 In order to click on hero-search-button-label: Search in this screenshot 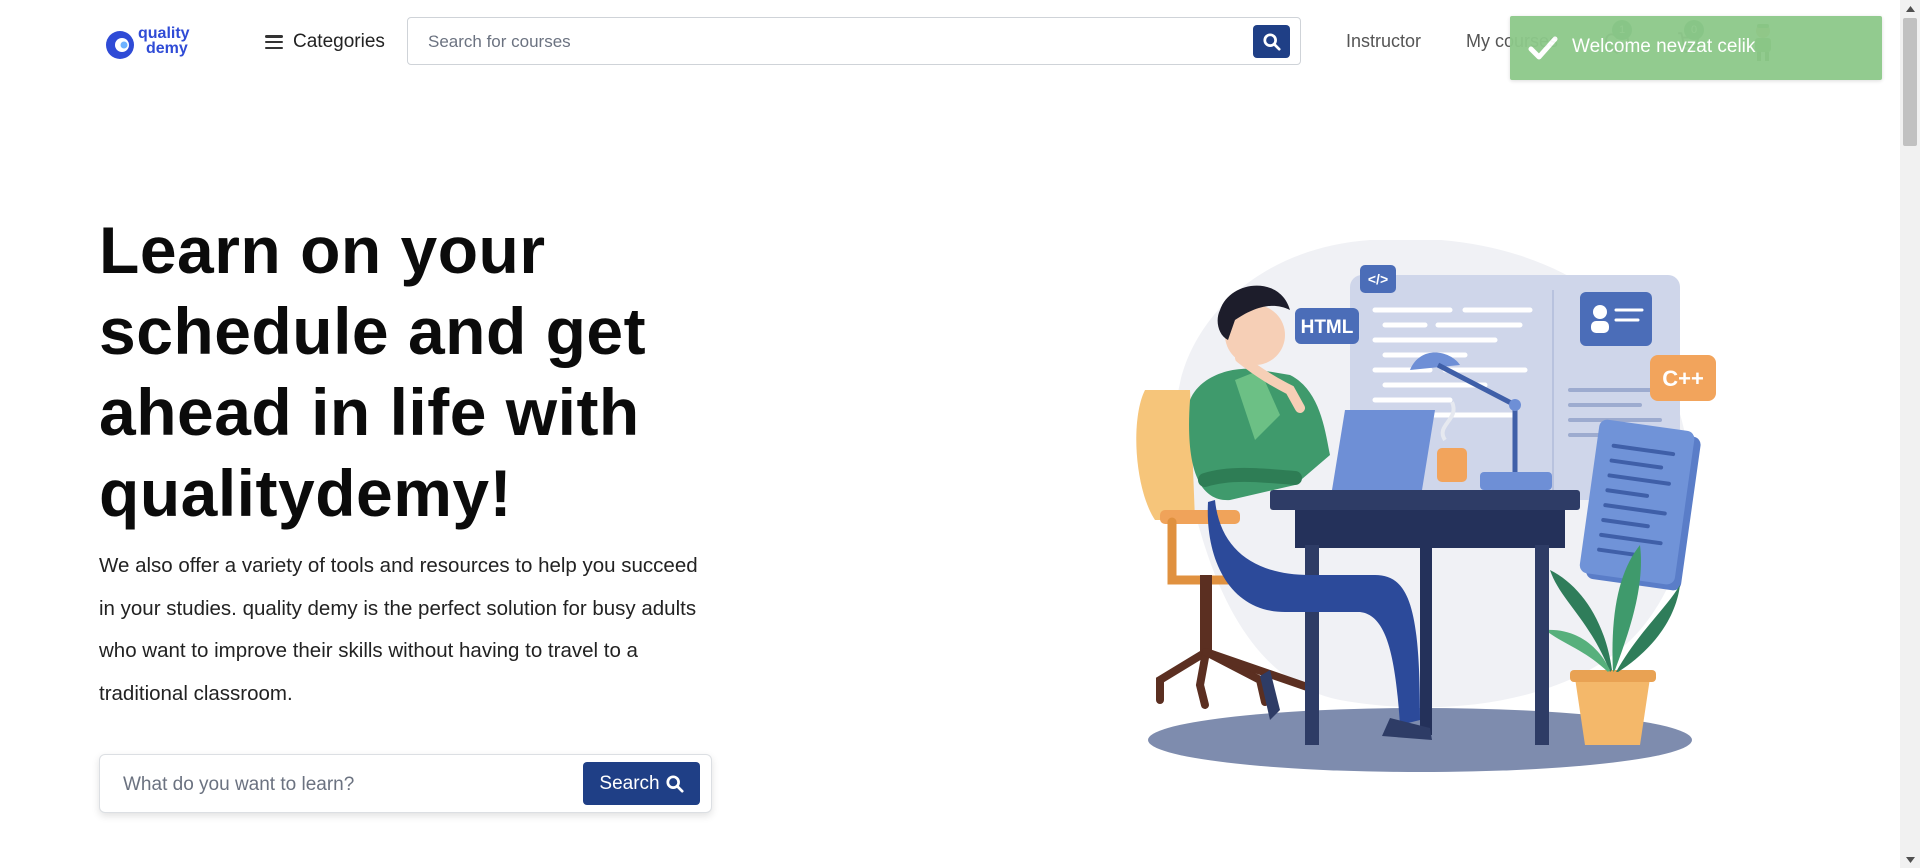, I will do `click(629, 783)`.